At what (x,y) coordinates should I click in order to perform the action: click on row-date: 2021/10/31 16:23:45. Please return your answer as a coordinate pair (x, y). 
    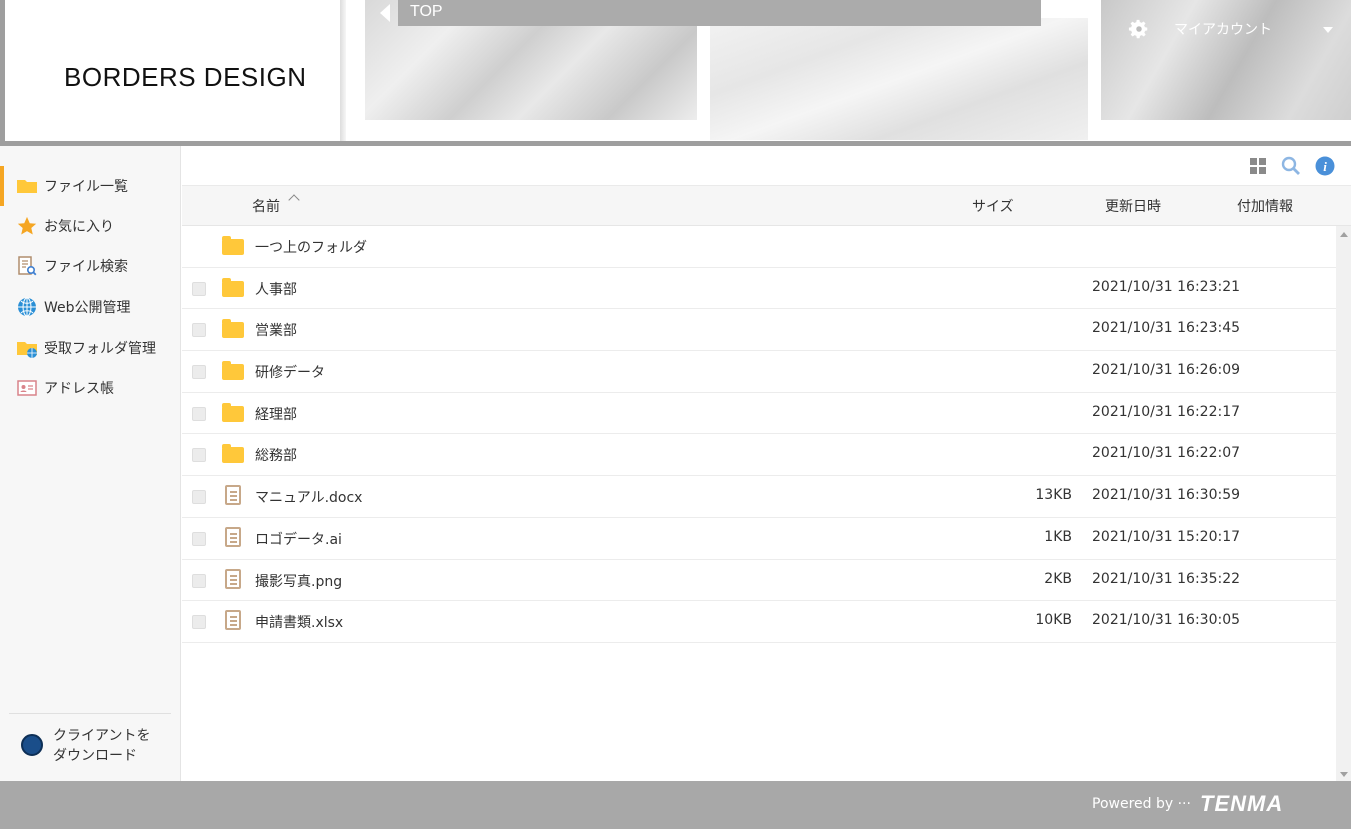
    Looking at the image, I should click on (1166, 328).